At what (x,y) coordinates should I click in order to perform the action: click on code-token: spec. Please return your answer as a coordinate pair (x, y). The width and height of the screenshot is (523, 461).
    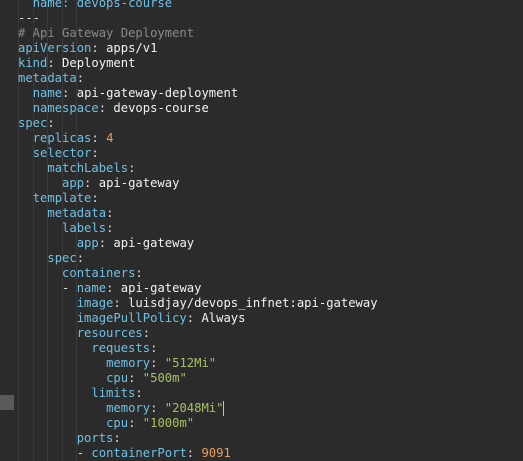
    Looking at the image, I should click on (62, 258).